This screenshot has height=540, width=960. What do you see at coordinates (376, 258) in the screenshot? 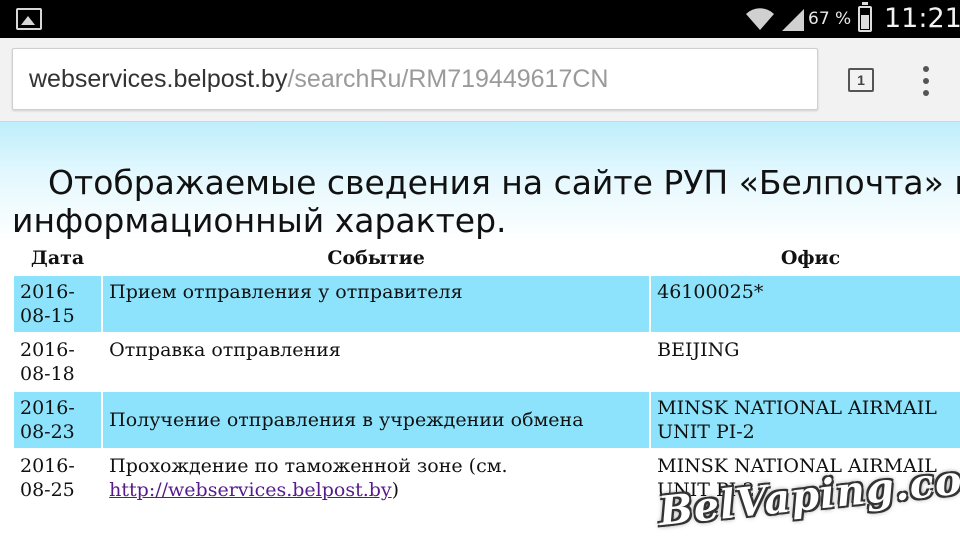
I see `header-event: Событие` at bounding box center [376, 258].